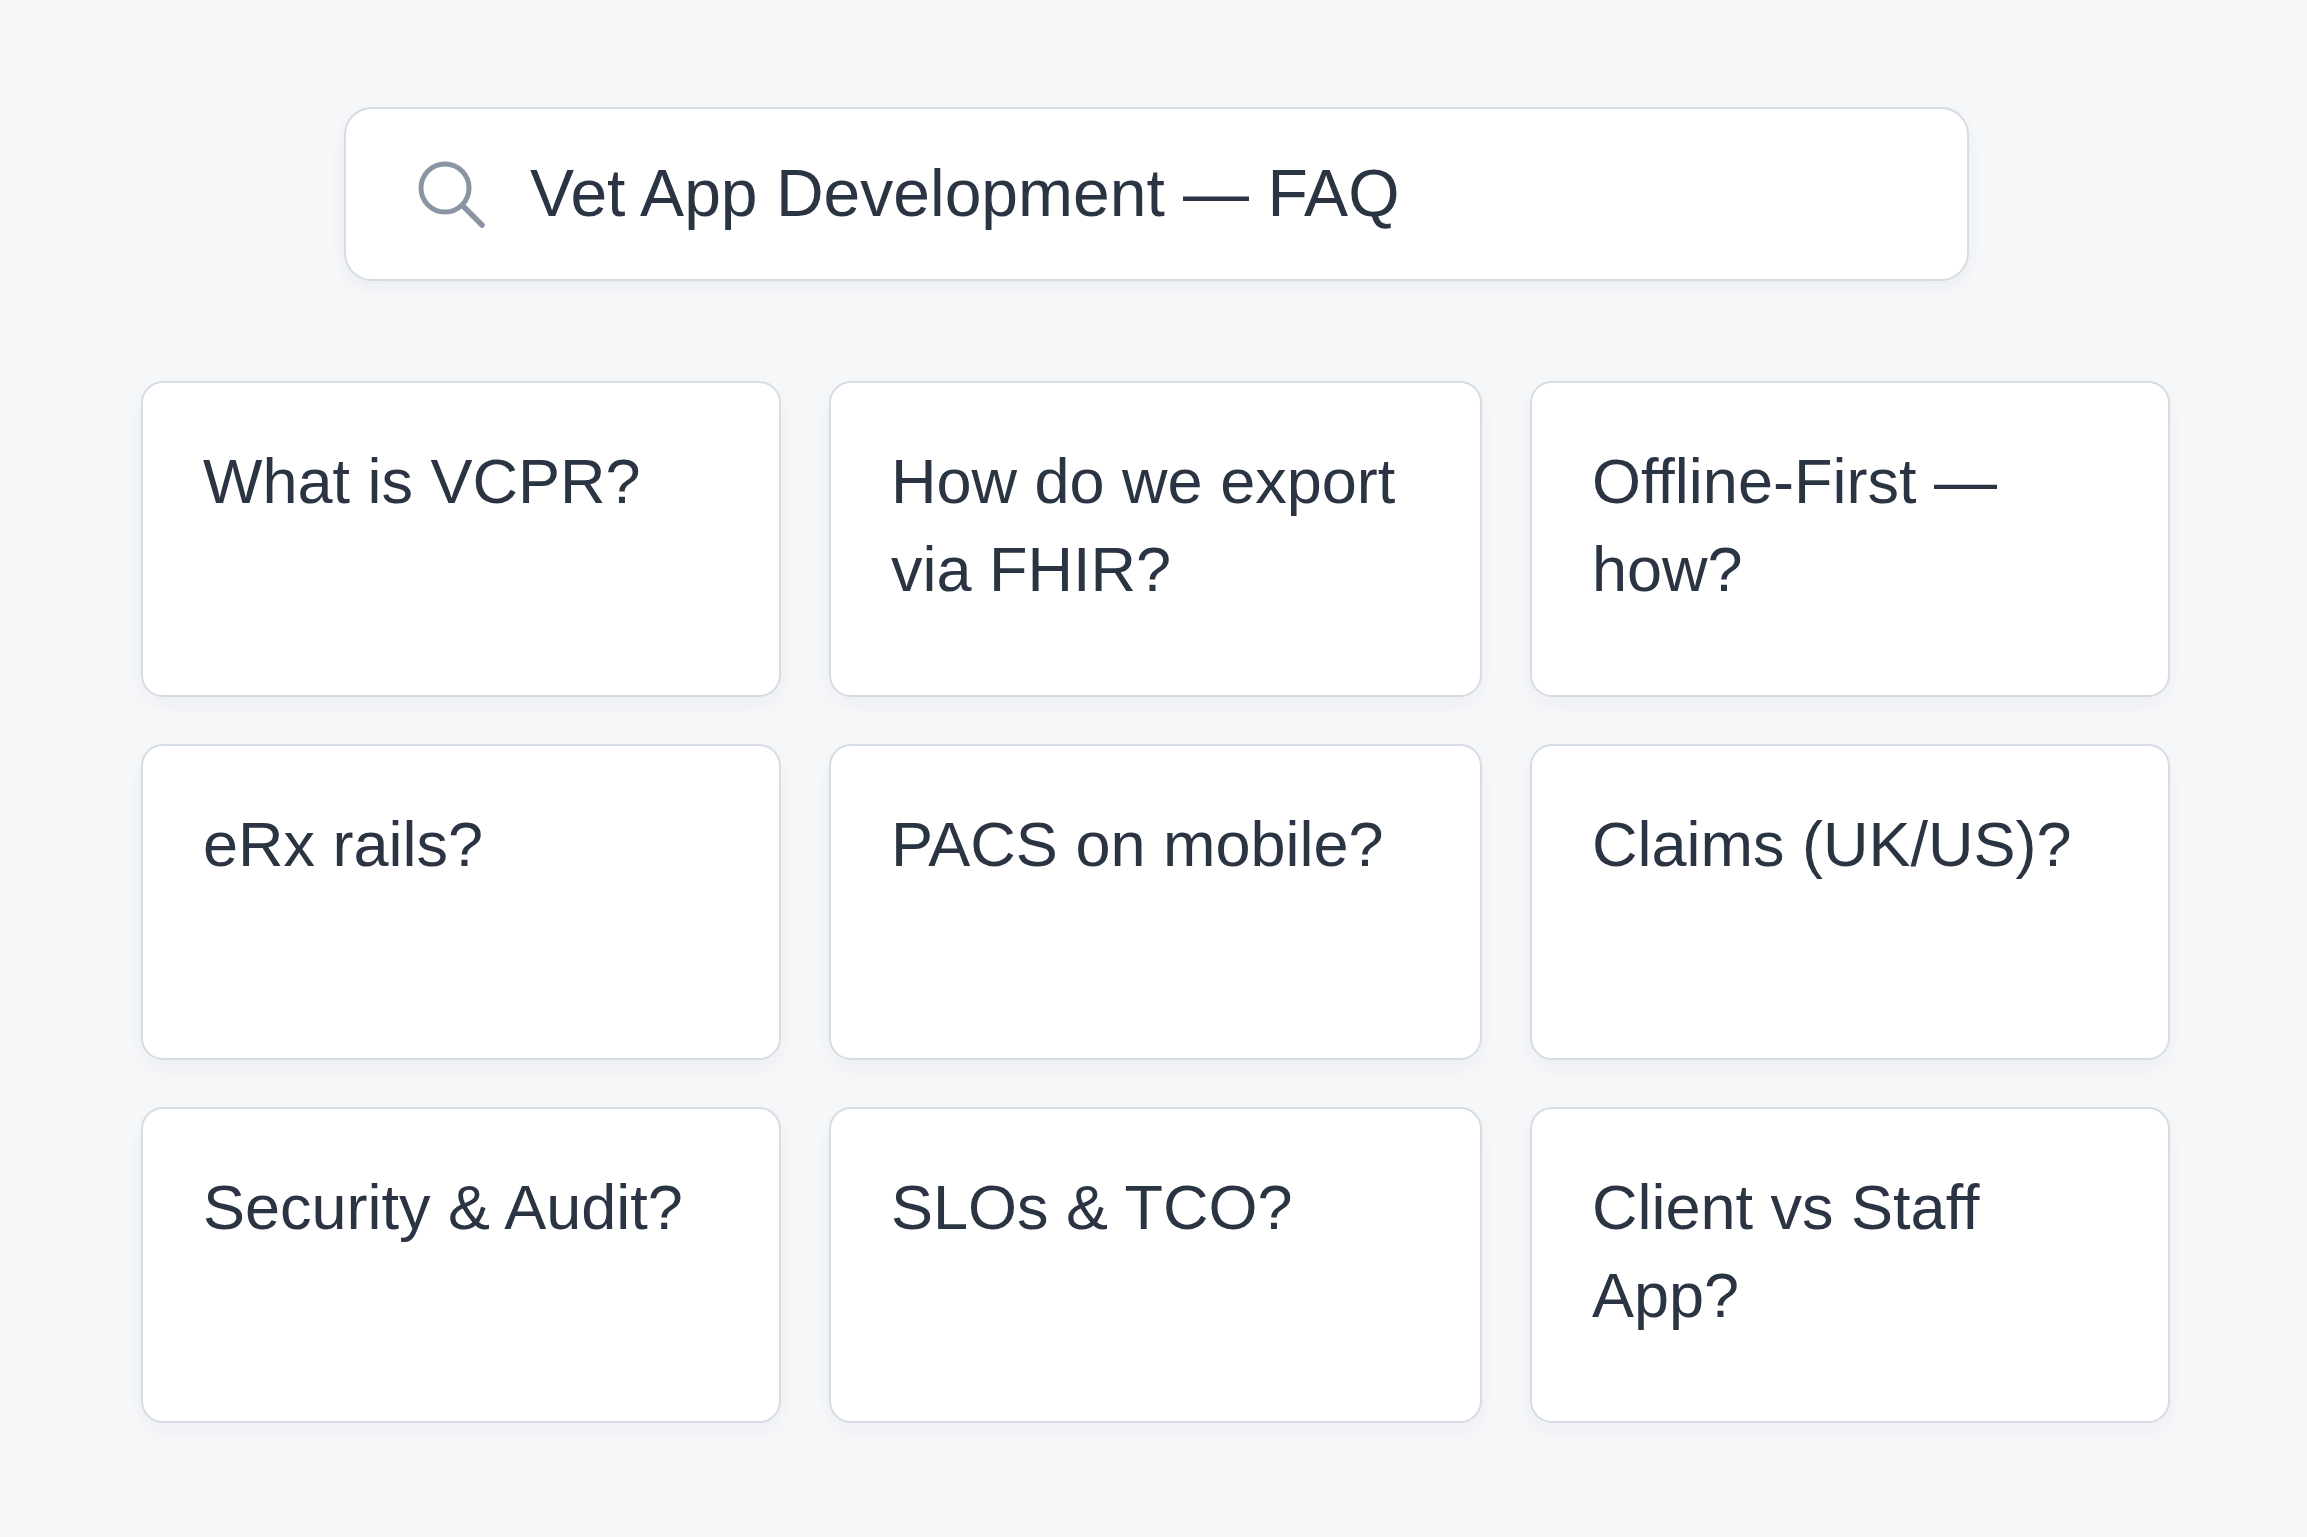 This screenshot has width=2307, height=1537. I want to click on search-query: Vet App Development — FAQ, so click(965, 194).